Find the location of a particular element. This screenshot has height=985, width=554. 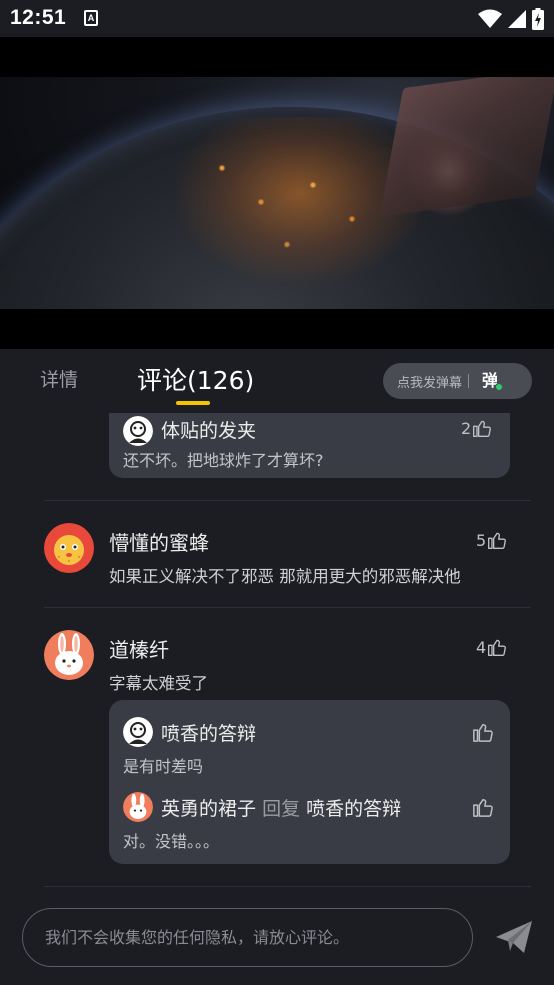

reply-author: 英勇的裙子 is located at coordinates (208, 809).